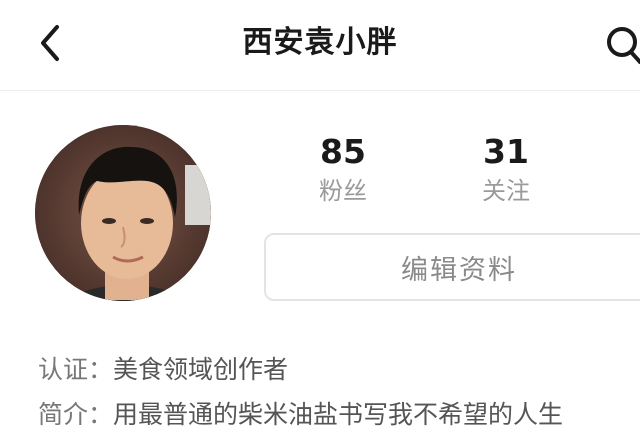 Image resolution: width=640 pixels, height=433 pixels. What do you see at coordinates (320, 90) in the screenshot?
I see `header-divider` at bounding box center [320, 90].